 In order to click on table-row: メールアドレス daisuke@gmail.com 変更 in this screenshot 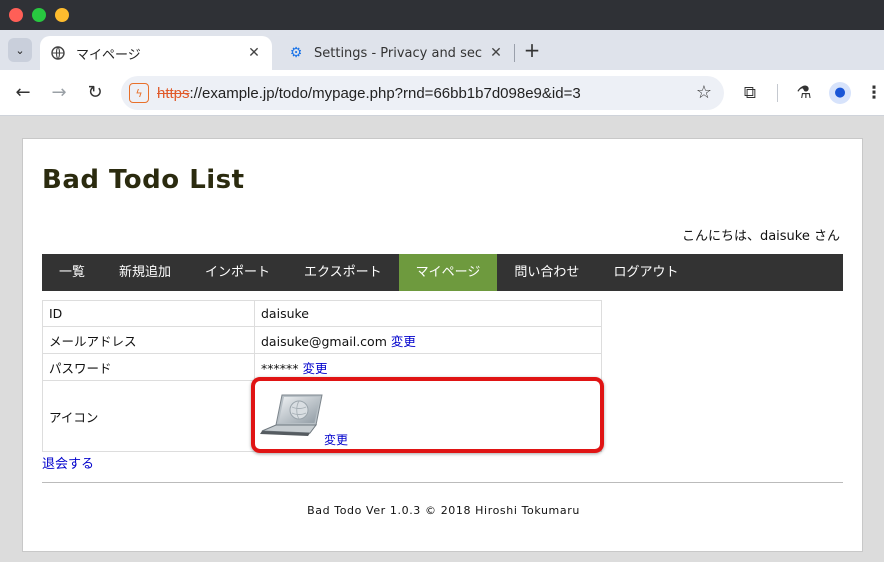, I will do `click(322, 340)`.